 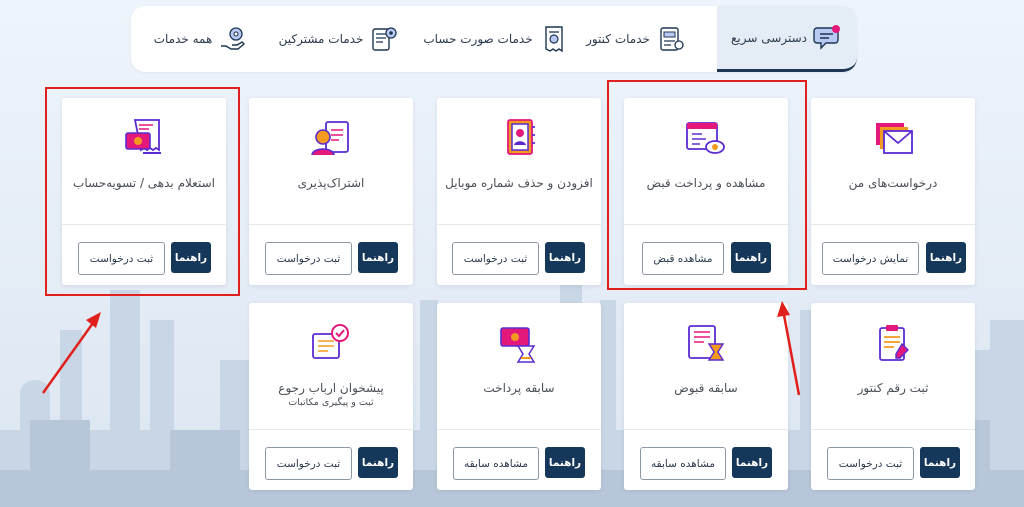 I want to click on annotation-arrows, so click(x=421, y=348).